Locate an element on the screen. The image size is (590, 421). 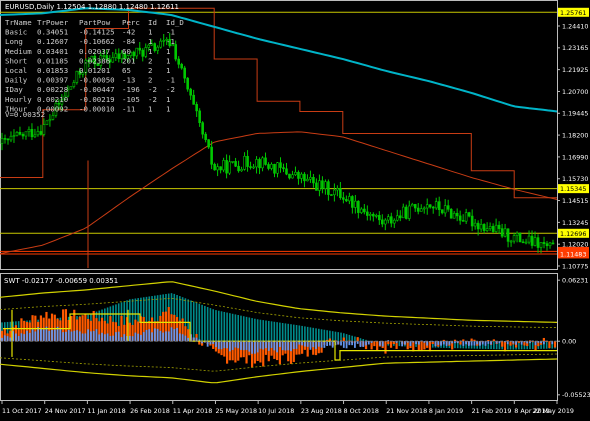
stats-cell: -0.00010 is located at coordinates (97, 108).